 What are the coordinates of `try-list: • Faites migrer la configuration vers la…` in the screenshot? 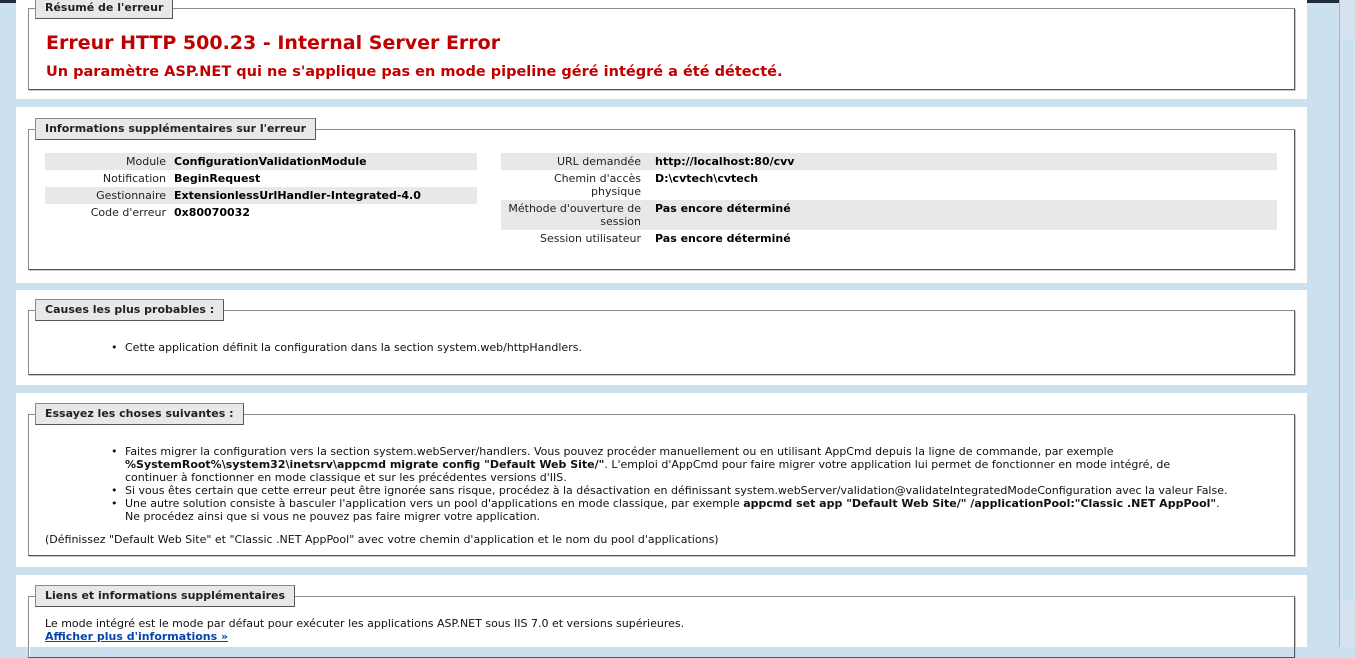 It's located at (657, 484).